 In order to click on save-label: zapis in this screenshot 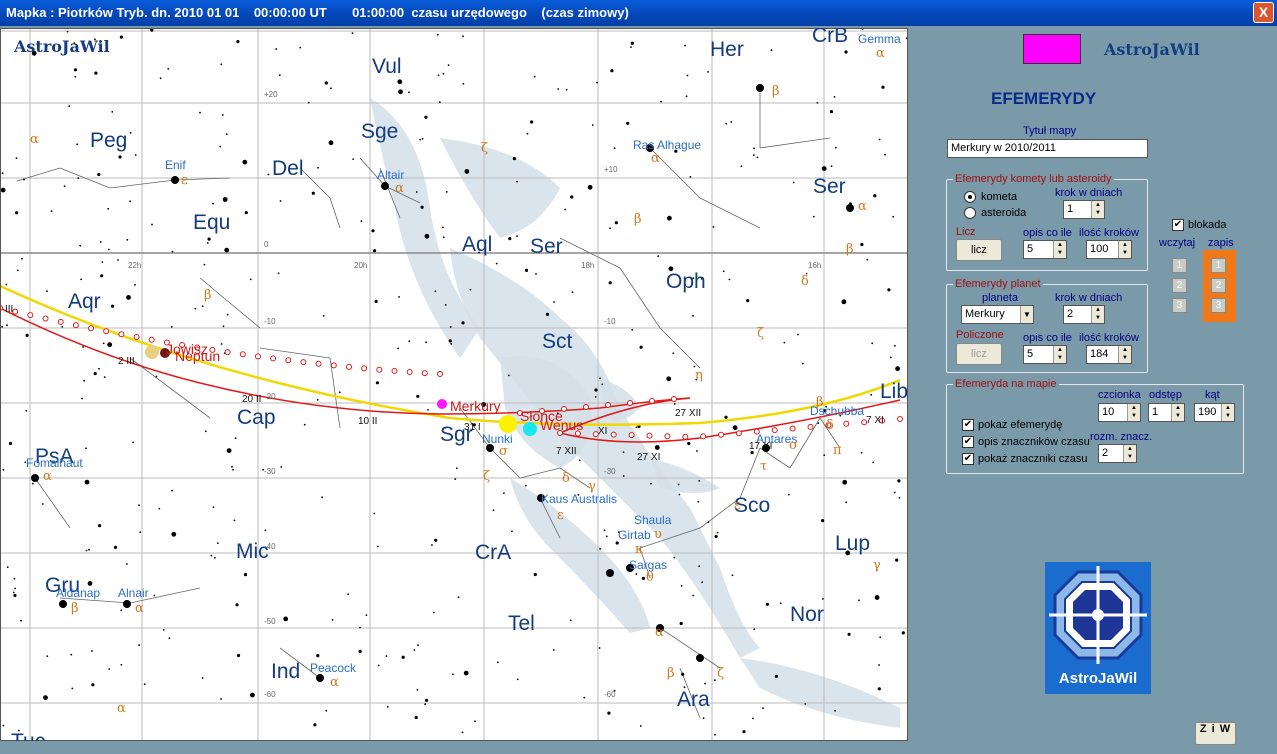, I will do `click(1221, 243)`.